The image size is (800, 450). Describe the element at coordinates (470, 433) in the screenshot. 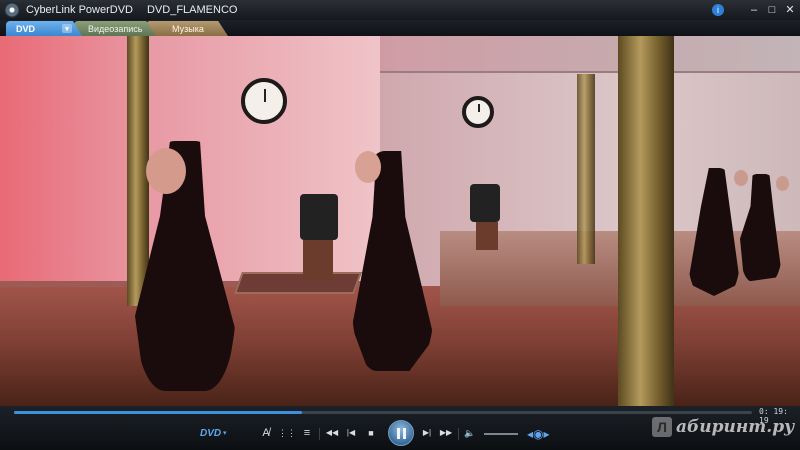

I see `volume-icon: 🔈` at that location.